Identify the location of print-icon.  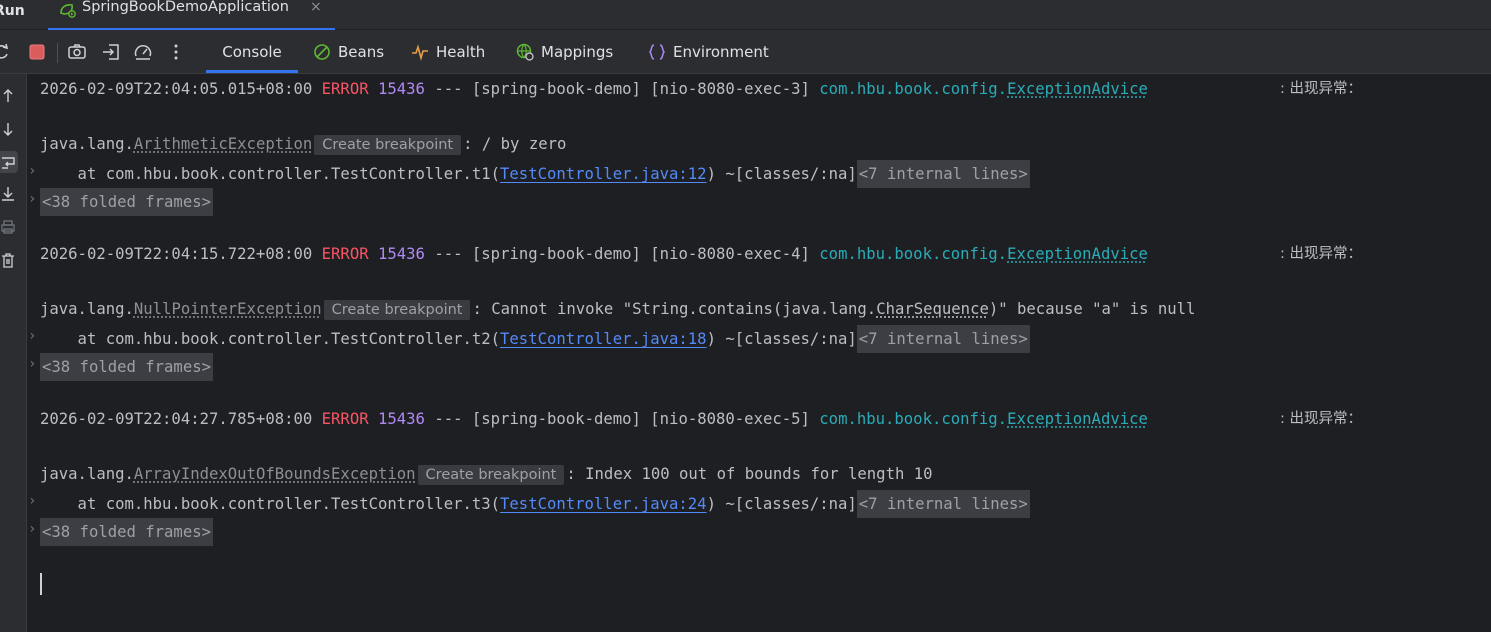
(8, 227).